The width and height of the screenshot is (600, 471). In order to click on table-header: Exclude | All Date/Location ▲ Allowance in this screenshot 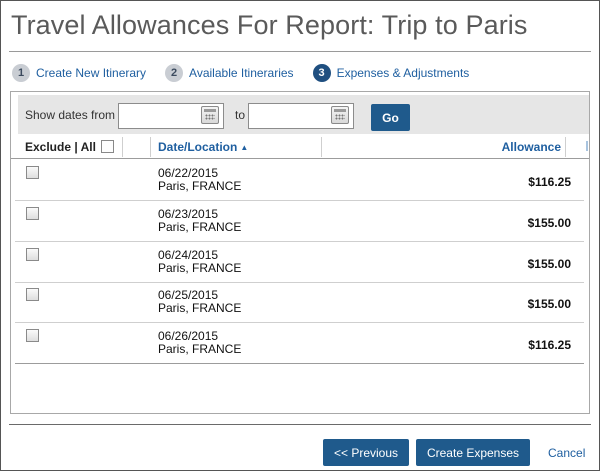, I will do `click(300, 147)`.